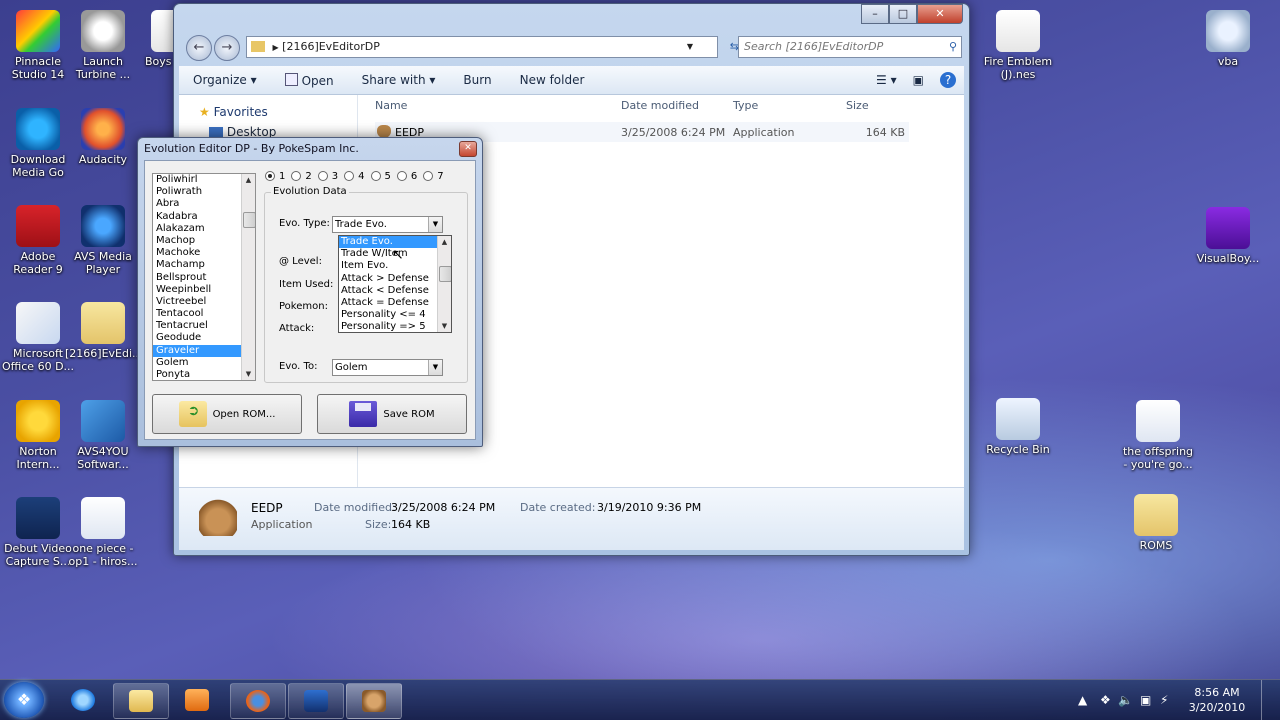 Image resolution: width=1280 pixels, height=720 pixels. Describe the element at coordinates (24, 700) in the screenshot. I see `start-button: ❖` at that location.